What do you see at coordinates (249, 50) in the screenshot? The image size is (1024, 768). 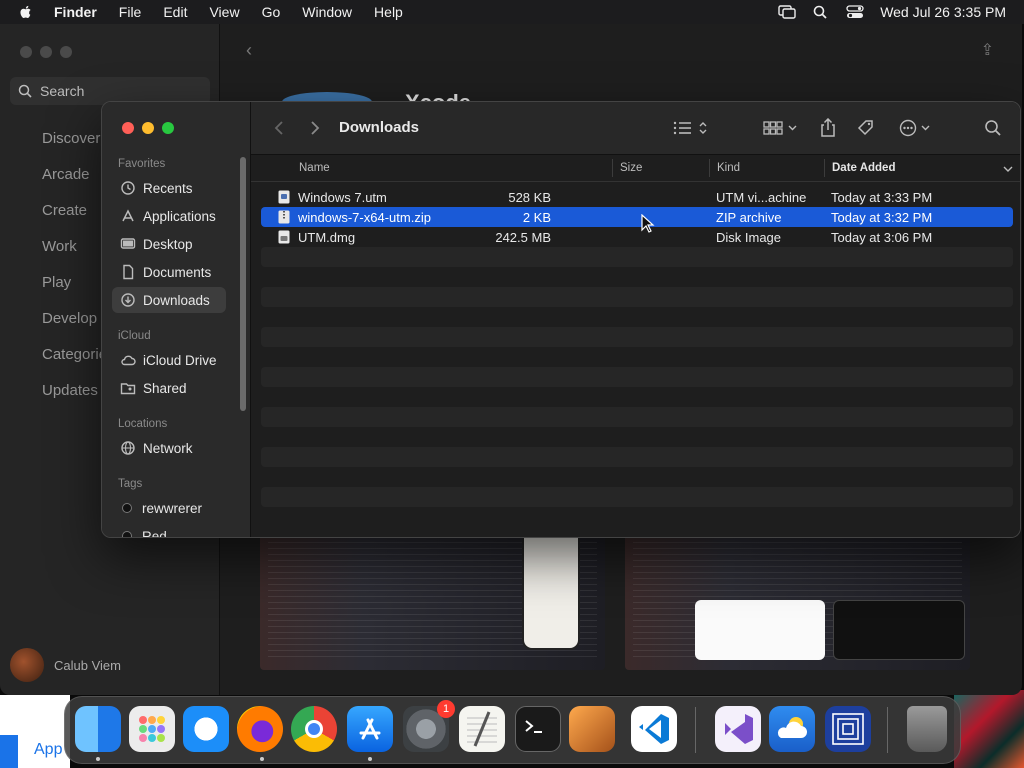 I see `back-chevron-icon: ‹` at bounding box center [249, 50].